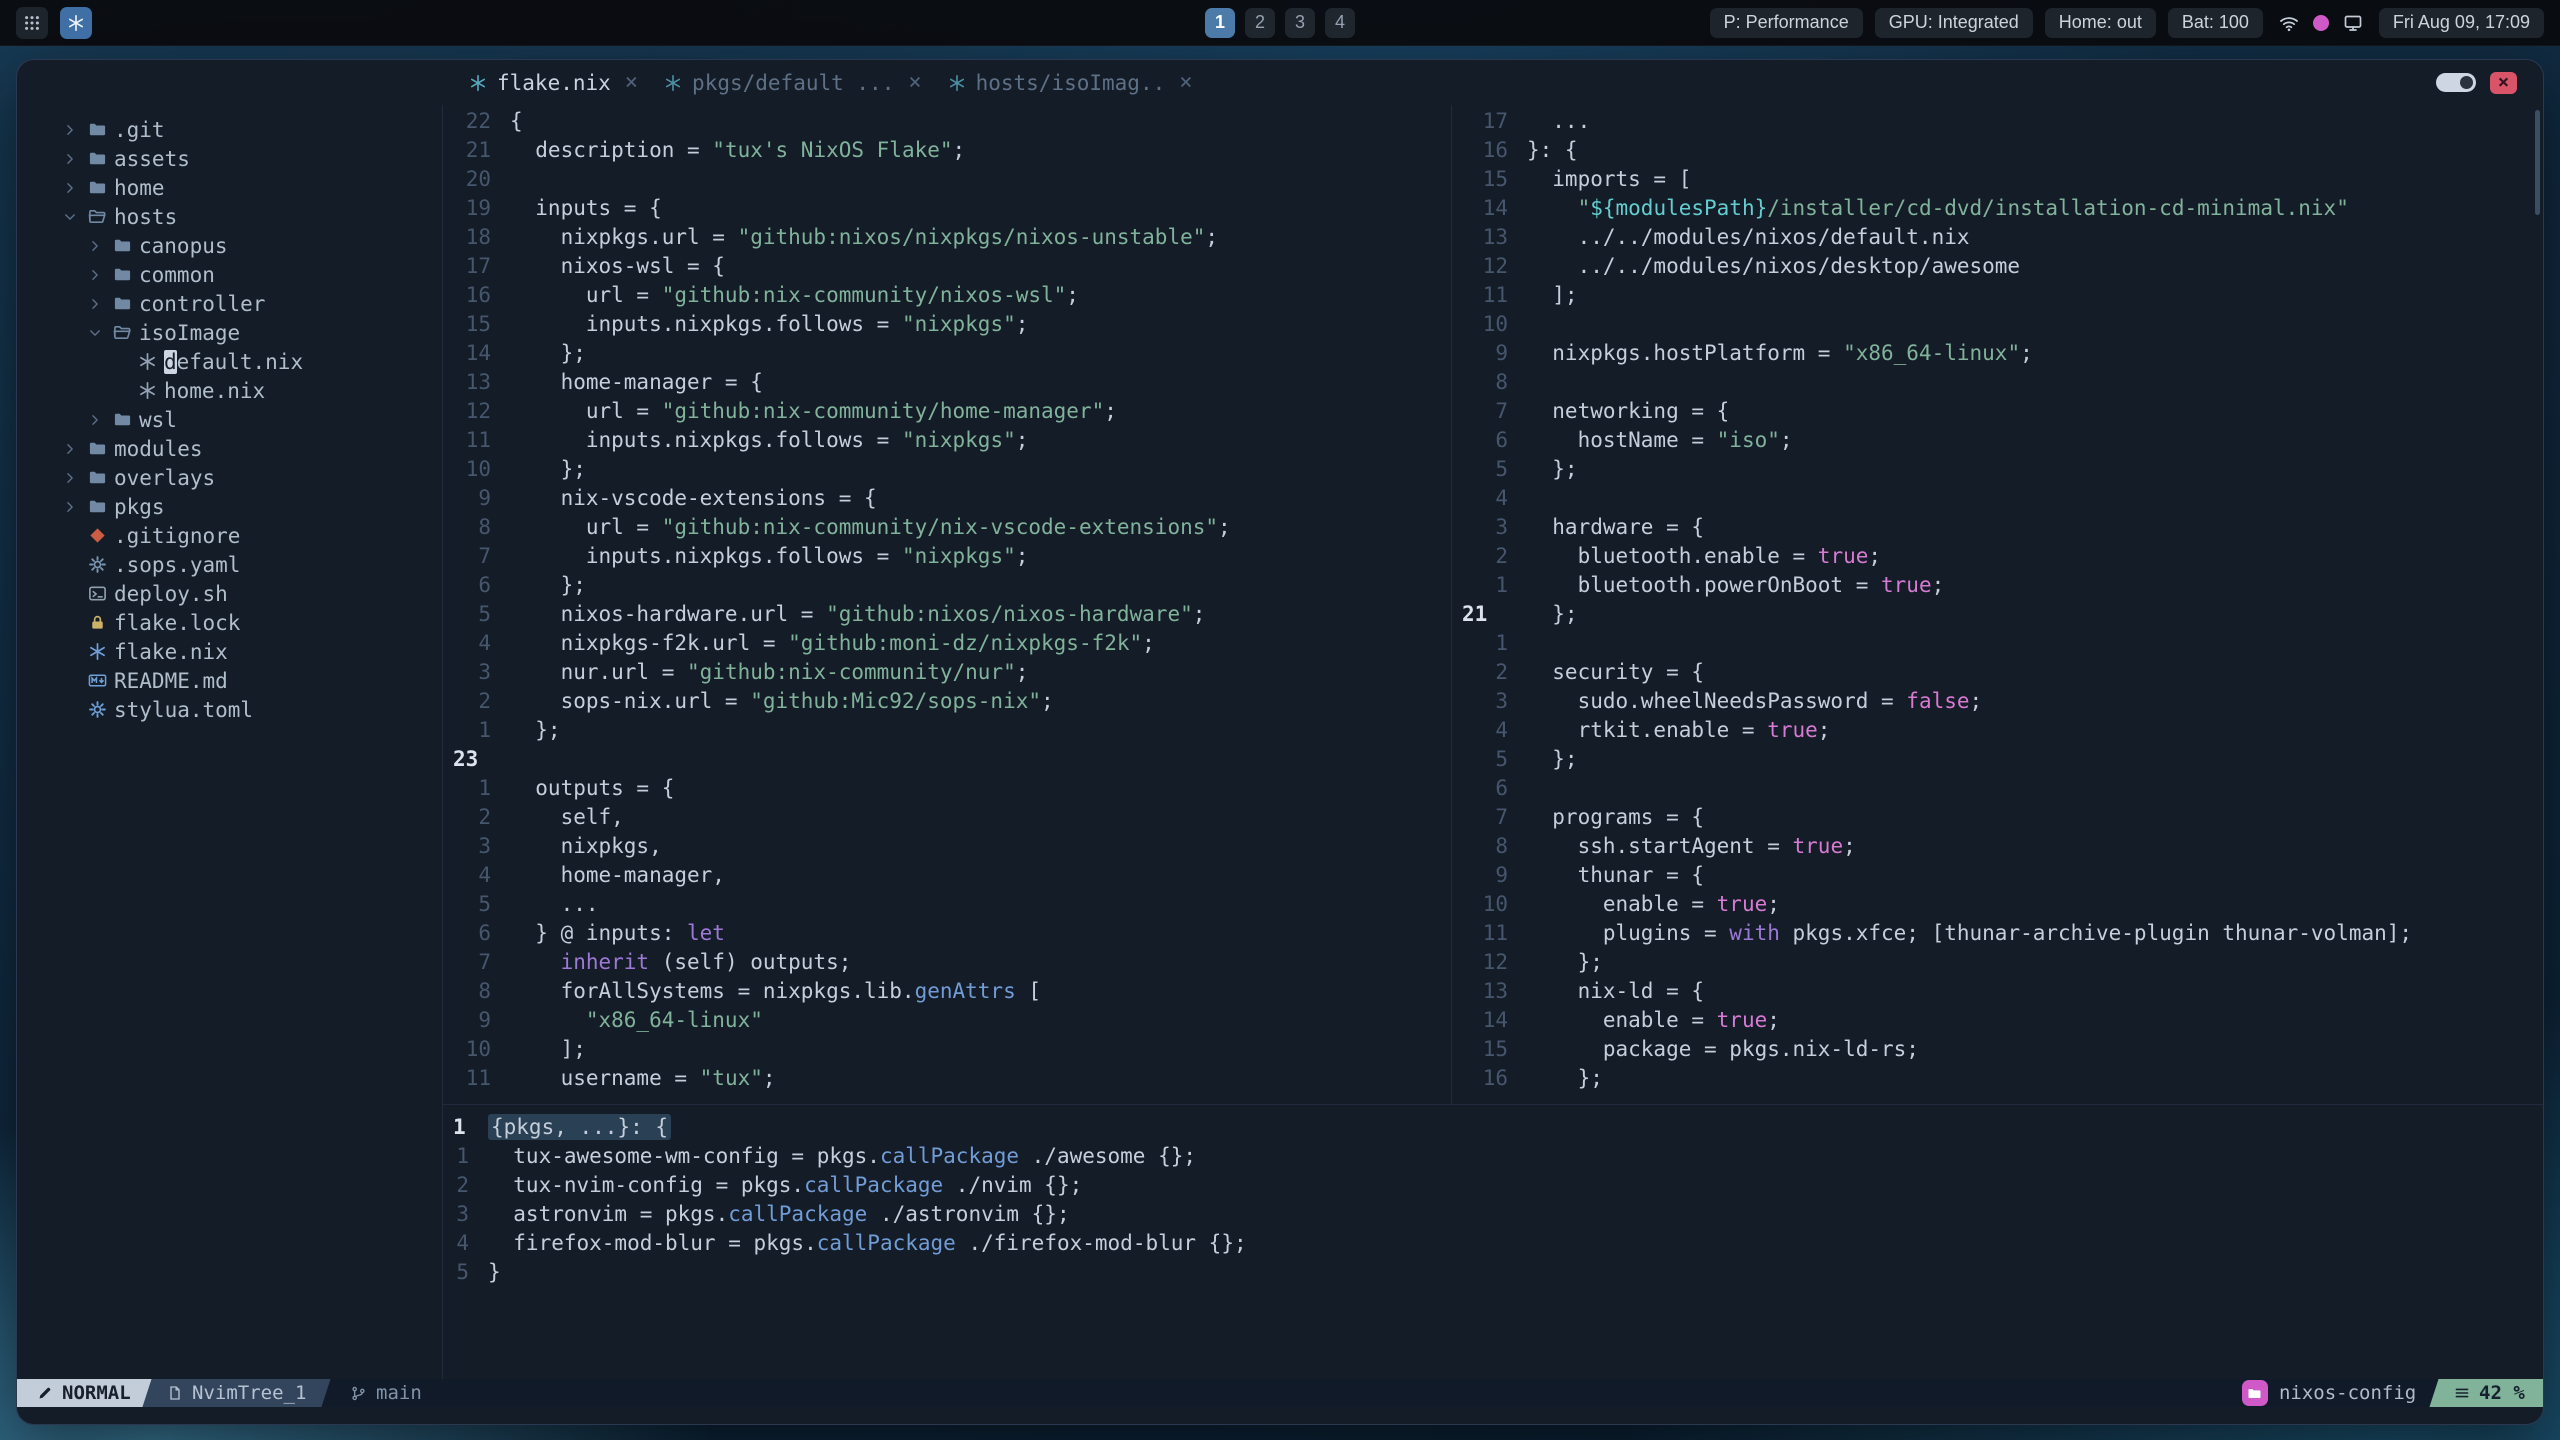 The image size is (2560, 1440). What do you see at coordinates (229, 245) in the screenshot?
I see `tree-item-canopus: canopus` at bounding box center [229, 245].